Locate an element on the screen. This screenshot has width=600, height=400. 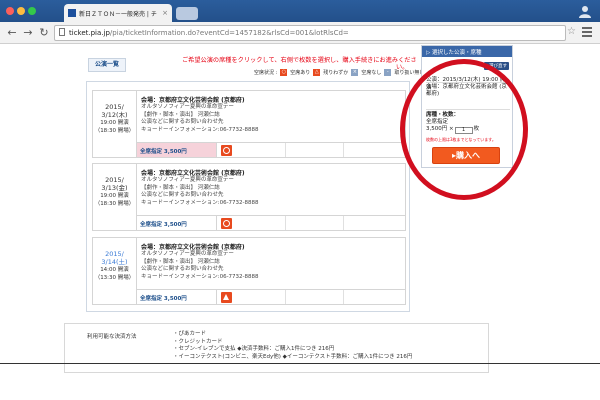
few-left-legend-icon: △ is located at coordinates (317, 72).